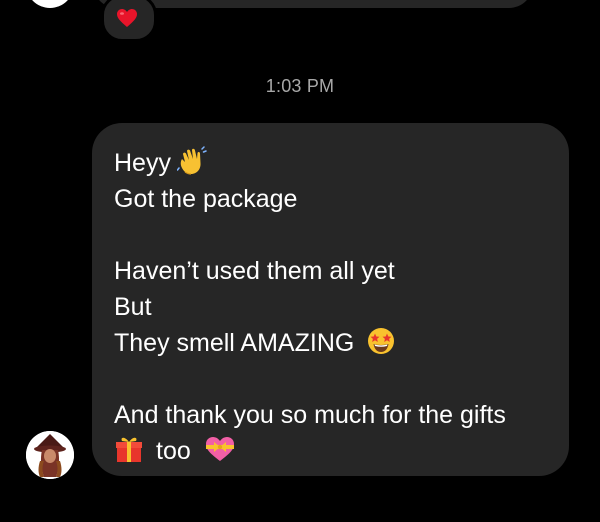 Image resolution: width=600 pixels, height=522 pixels. I want to click on star-struck-face-icon, so click(381, 341).